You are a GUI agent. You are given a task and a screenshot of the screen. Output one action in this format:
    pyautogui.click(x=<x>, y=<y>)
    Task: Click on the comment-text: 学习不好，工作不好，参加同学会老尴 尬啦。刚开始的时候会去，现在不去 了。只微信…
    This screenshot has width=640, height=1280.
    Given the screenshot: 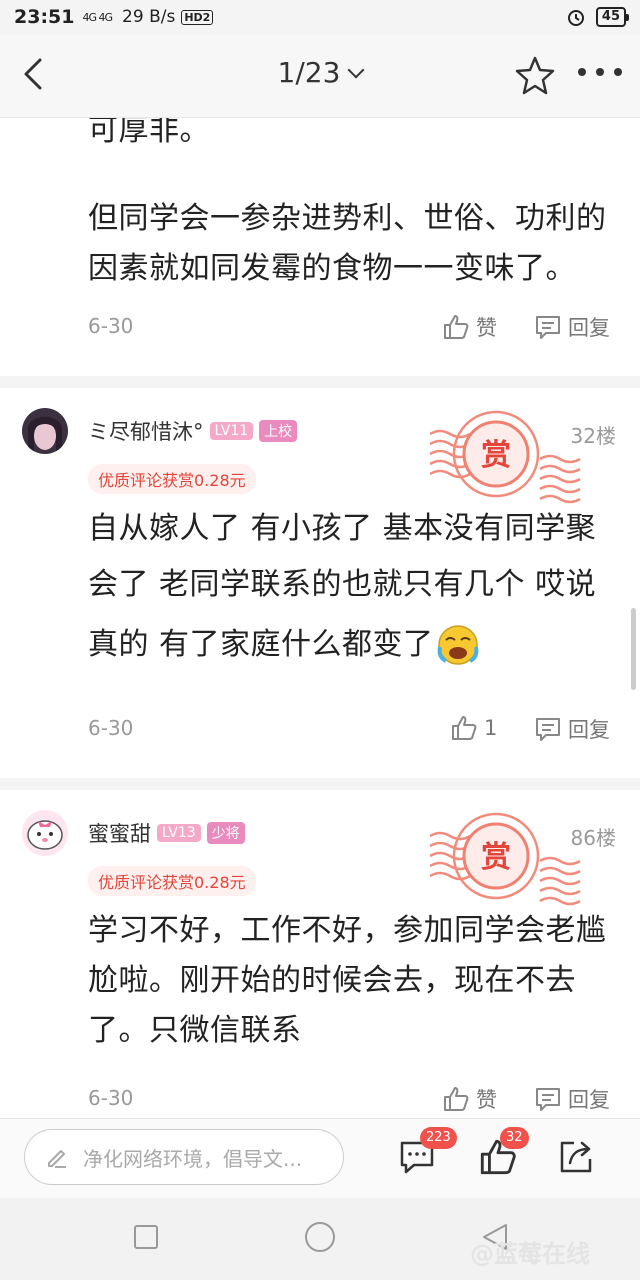 What is the action you would take?
    pyautogui.click(x=348, y=981)
    